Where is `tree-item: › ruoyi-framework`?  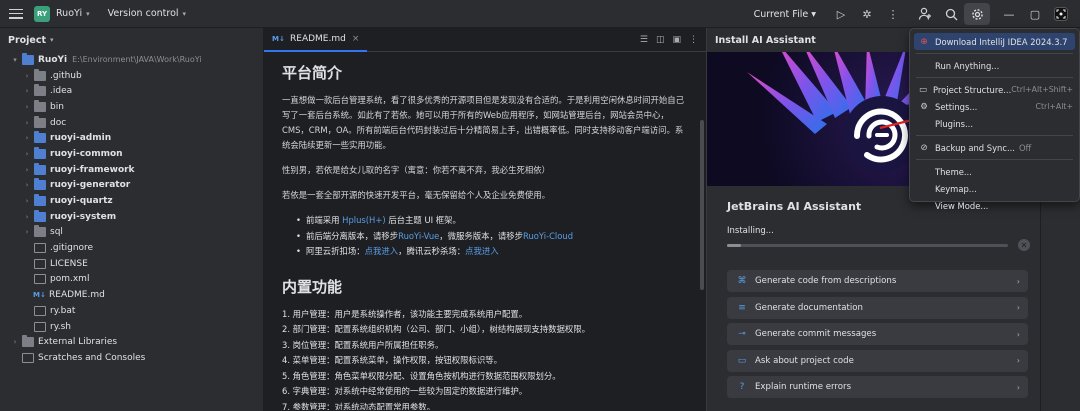
tree-item: › ruoyi-framework is located at coordinates (131, 170).